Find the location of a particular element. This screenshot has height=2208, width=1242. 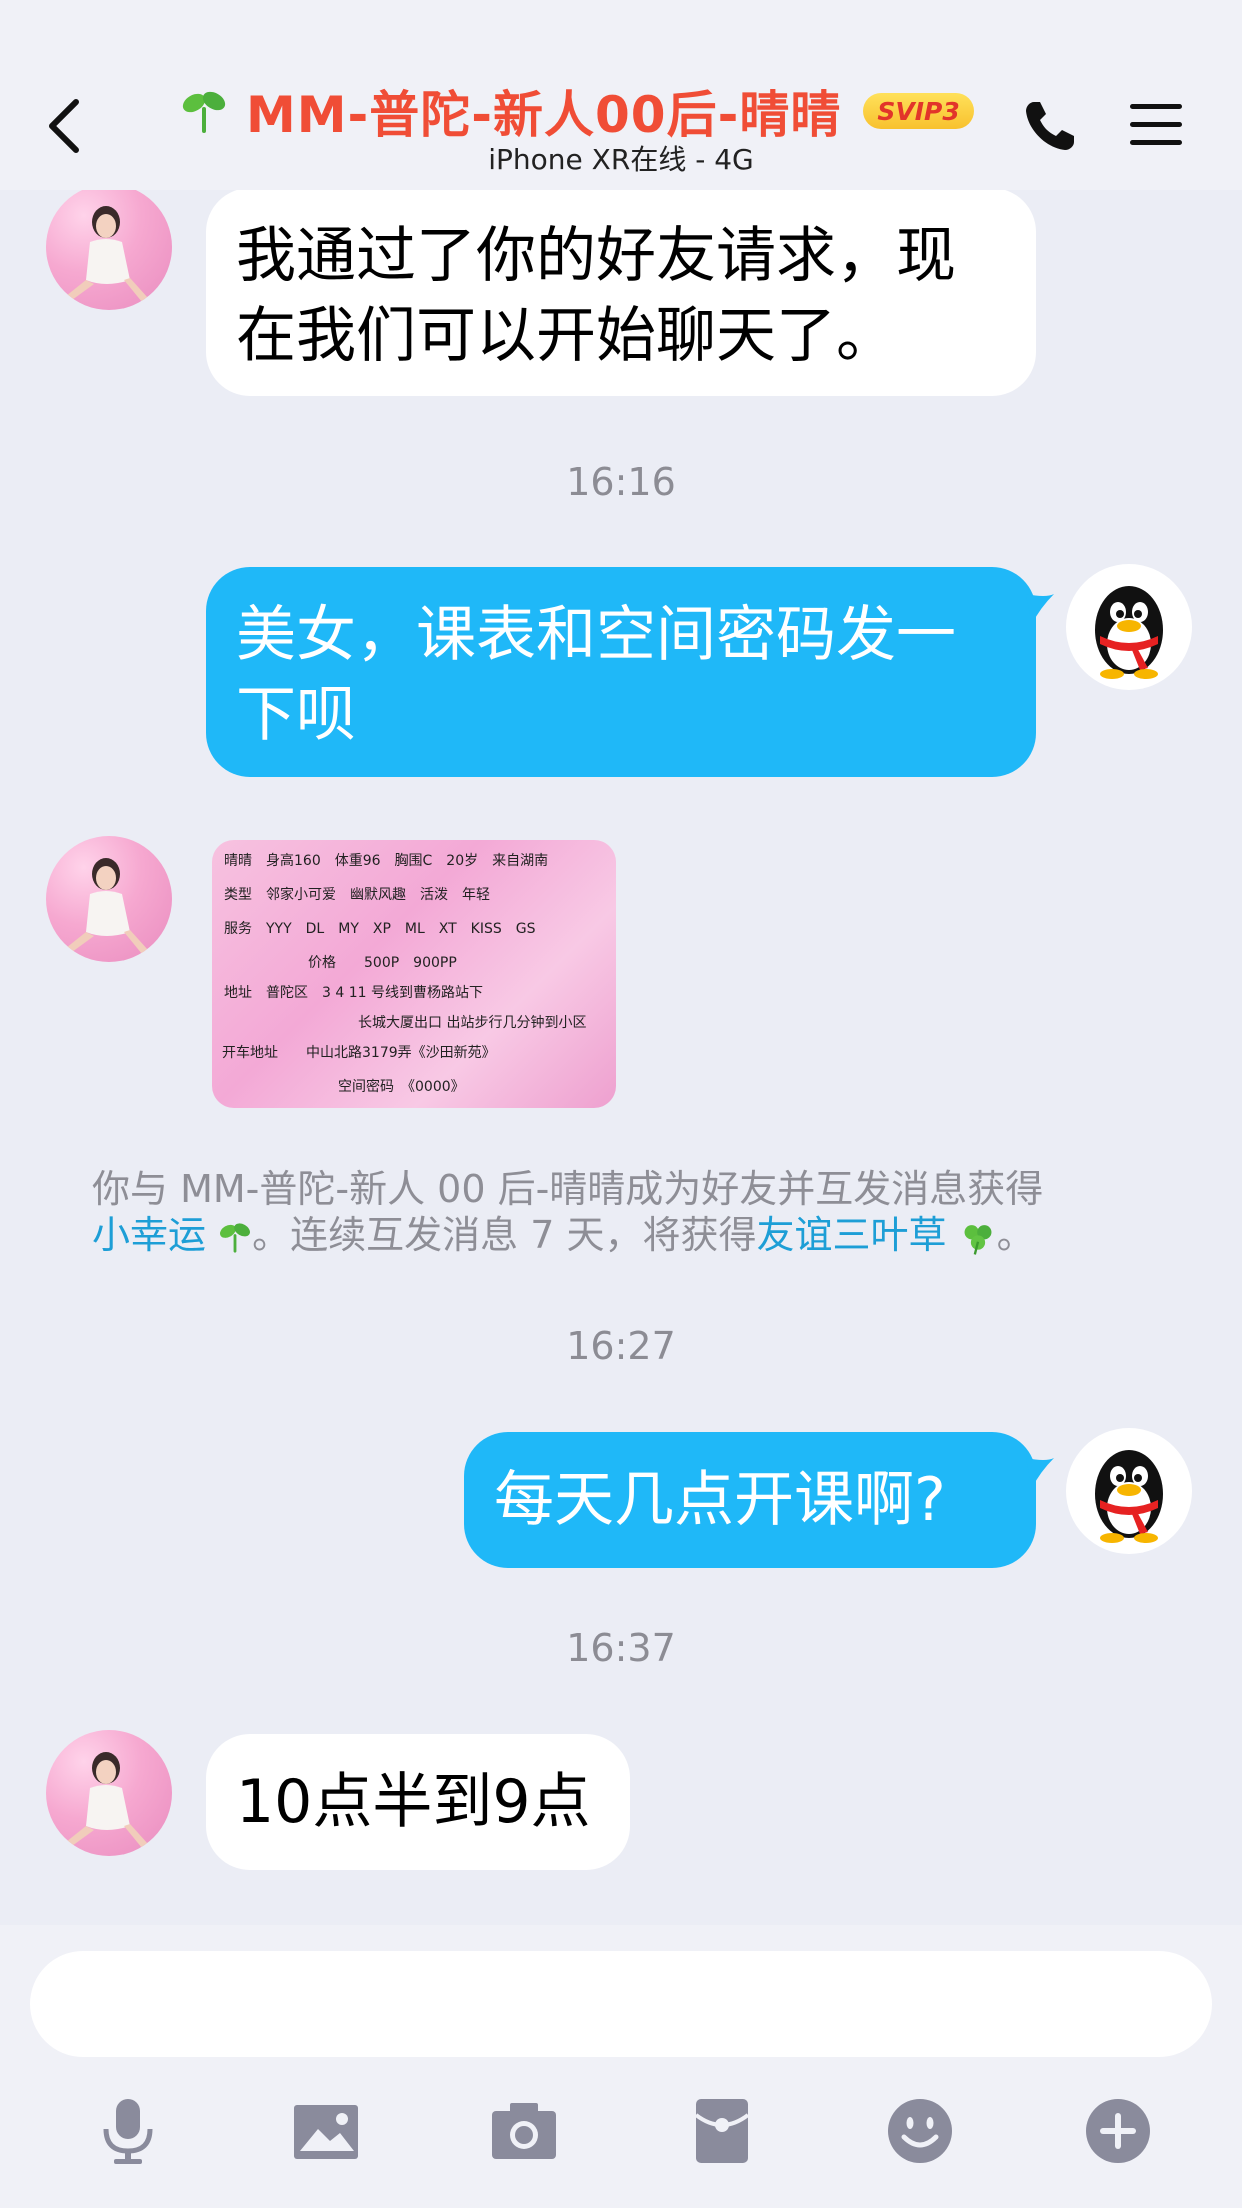

message-text: 我通过了你的好友请求，现 is located at coordinates (596, 256).